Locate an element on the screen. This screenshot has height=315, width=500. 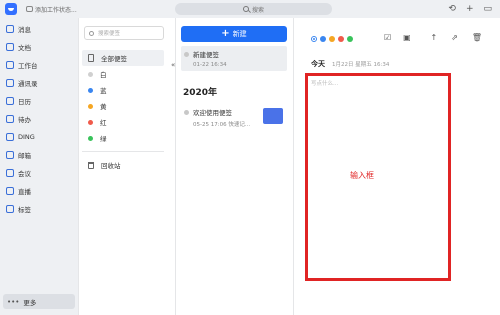
note-item: 新建便签 01-22 16:34 is located at coordinates (234, 58).